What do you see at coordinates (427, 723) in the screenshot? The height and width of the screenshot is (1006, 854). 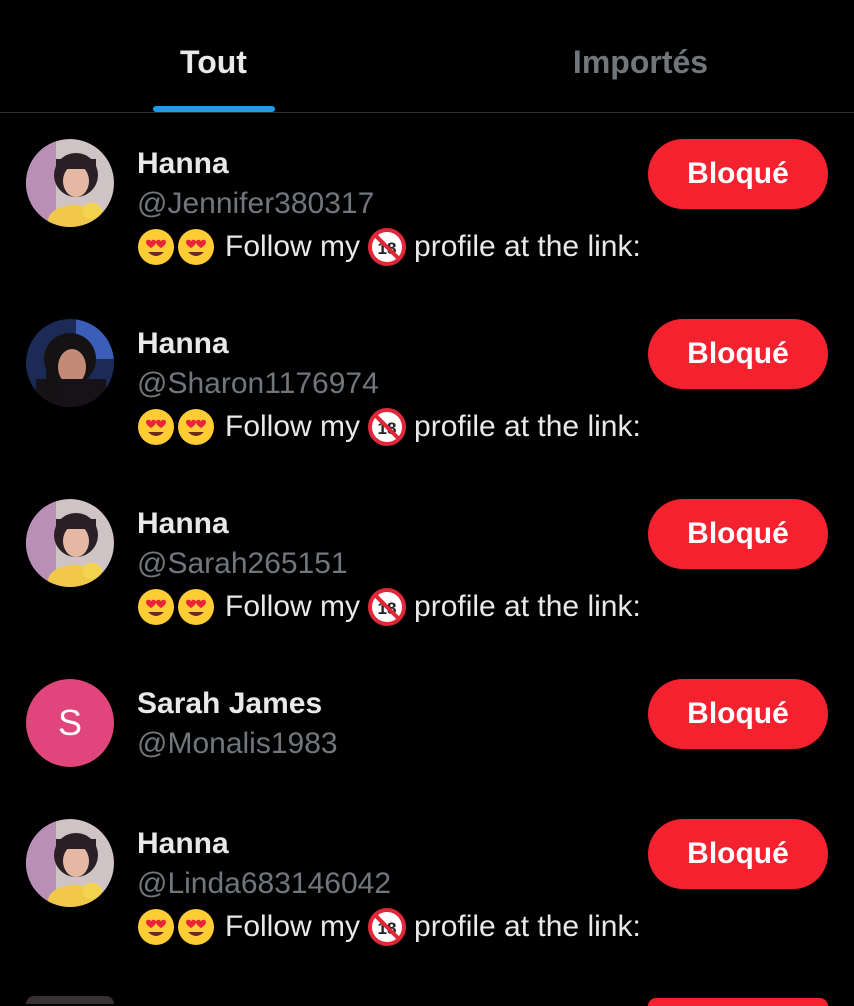 I see `list-item: S Sarah James @Monalis1983 Bloqué` at bounding box center [427, 723].